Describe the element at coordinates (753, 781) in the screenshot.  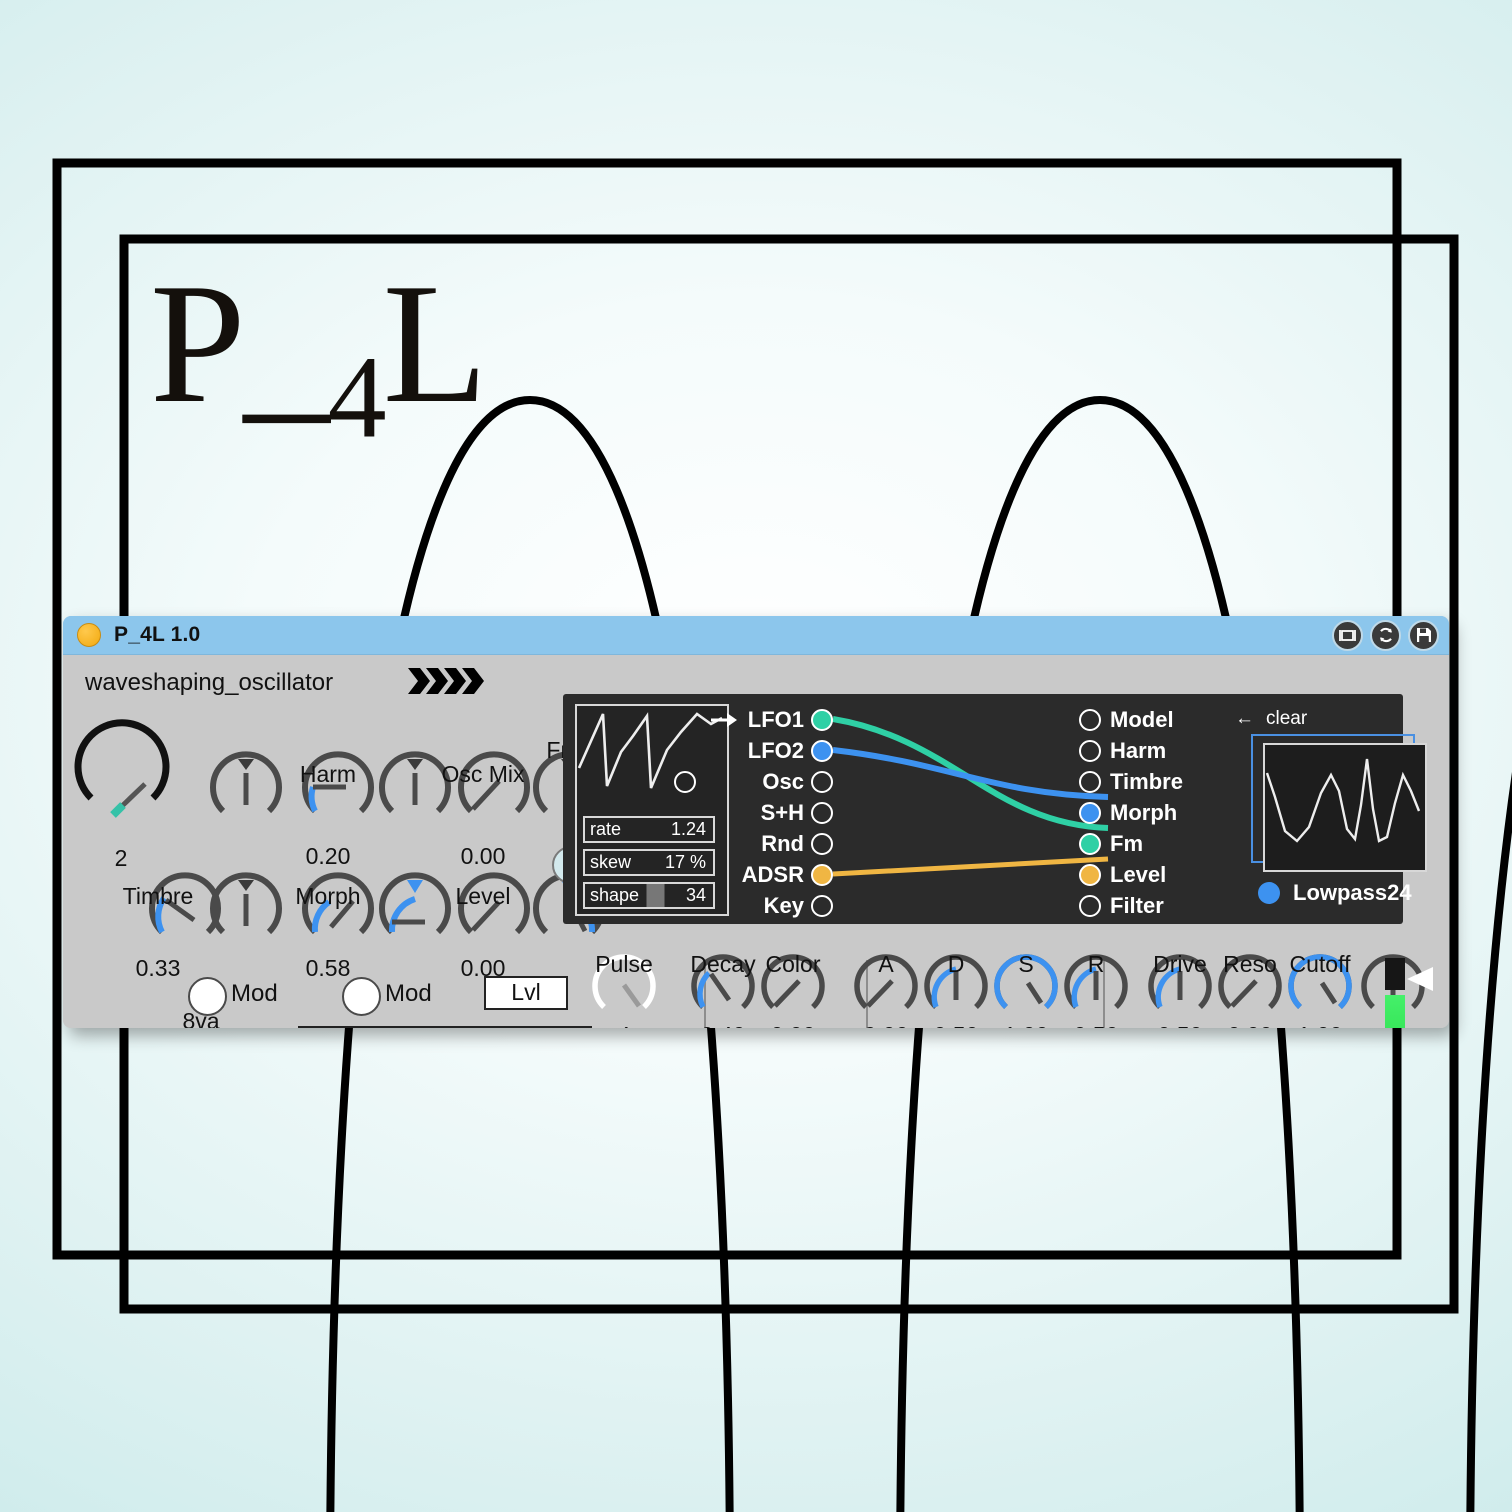
I see `source-row-osc: Osc` at that location.